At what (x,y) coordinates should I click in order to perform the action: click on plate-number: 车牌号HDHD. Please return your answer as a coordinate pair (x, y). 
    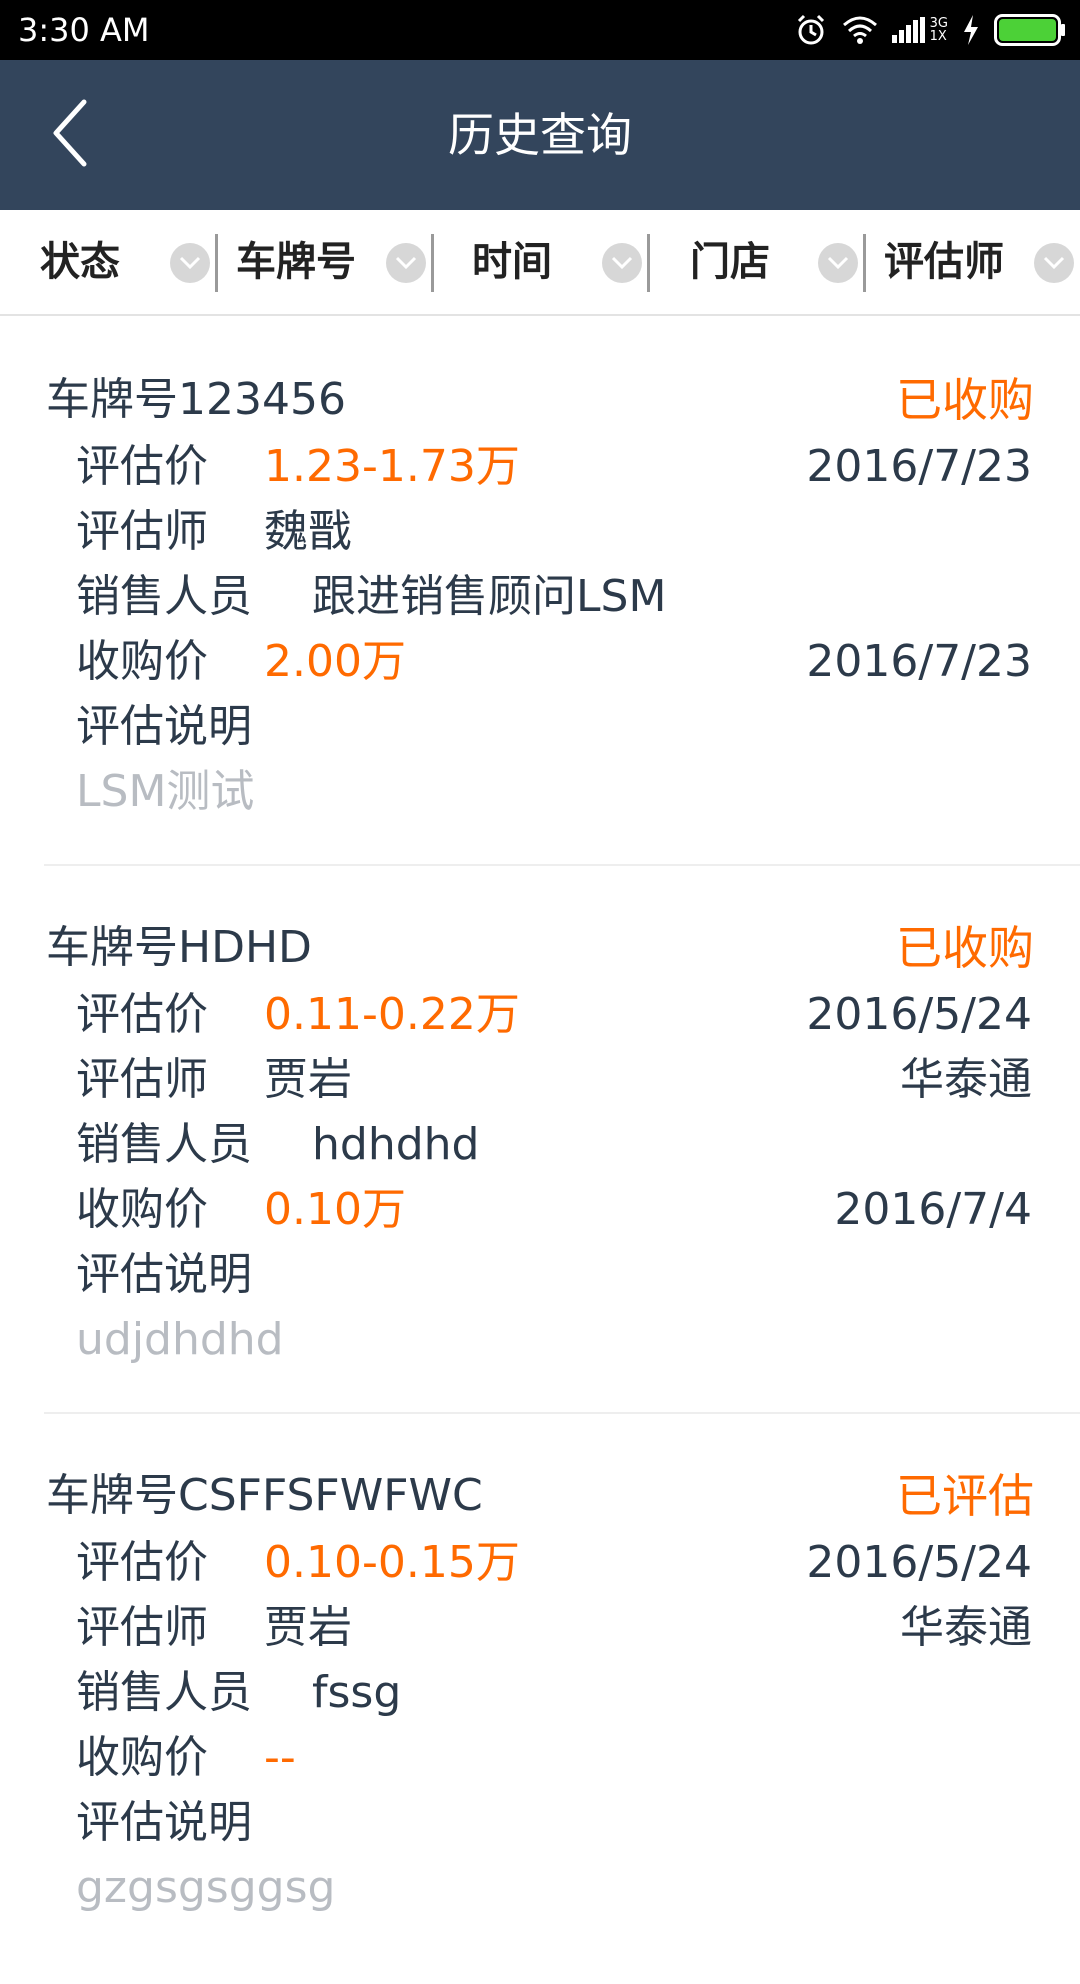
    Looking at the image, I should click on (179, 947).